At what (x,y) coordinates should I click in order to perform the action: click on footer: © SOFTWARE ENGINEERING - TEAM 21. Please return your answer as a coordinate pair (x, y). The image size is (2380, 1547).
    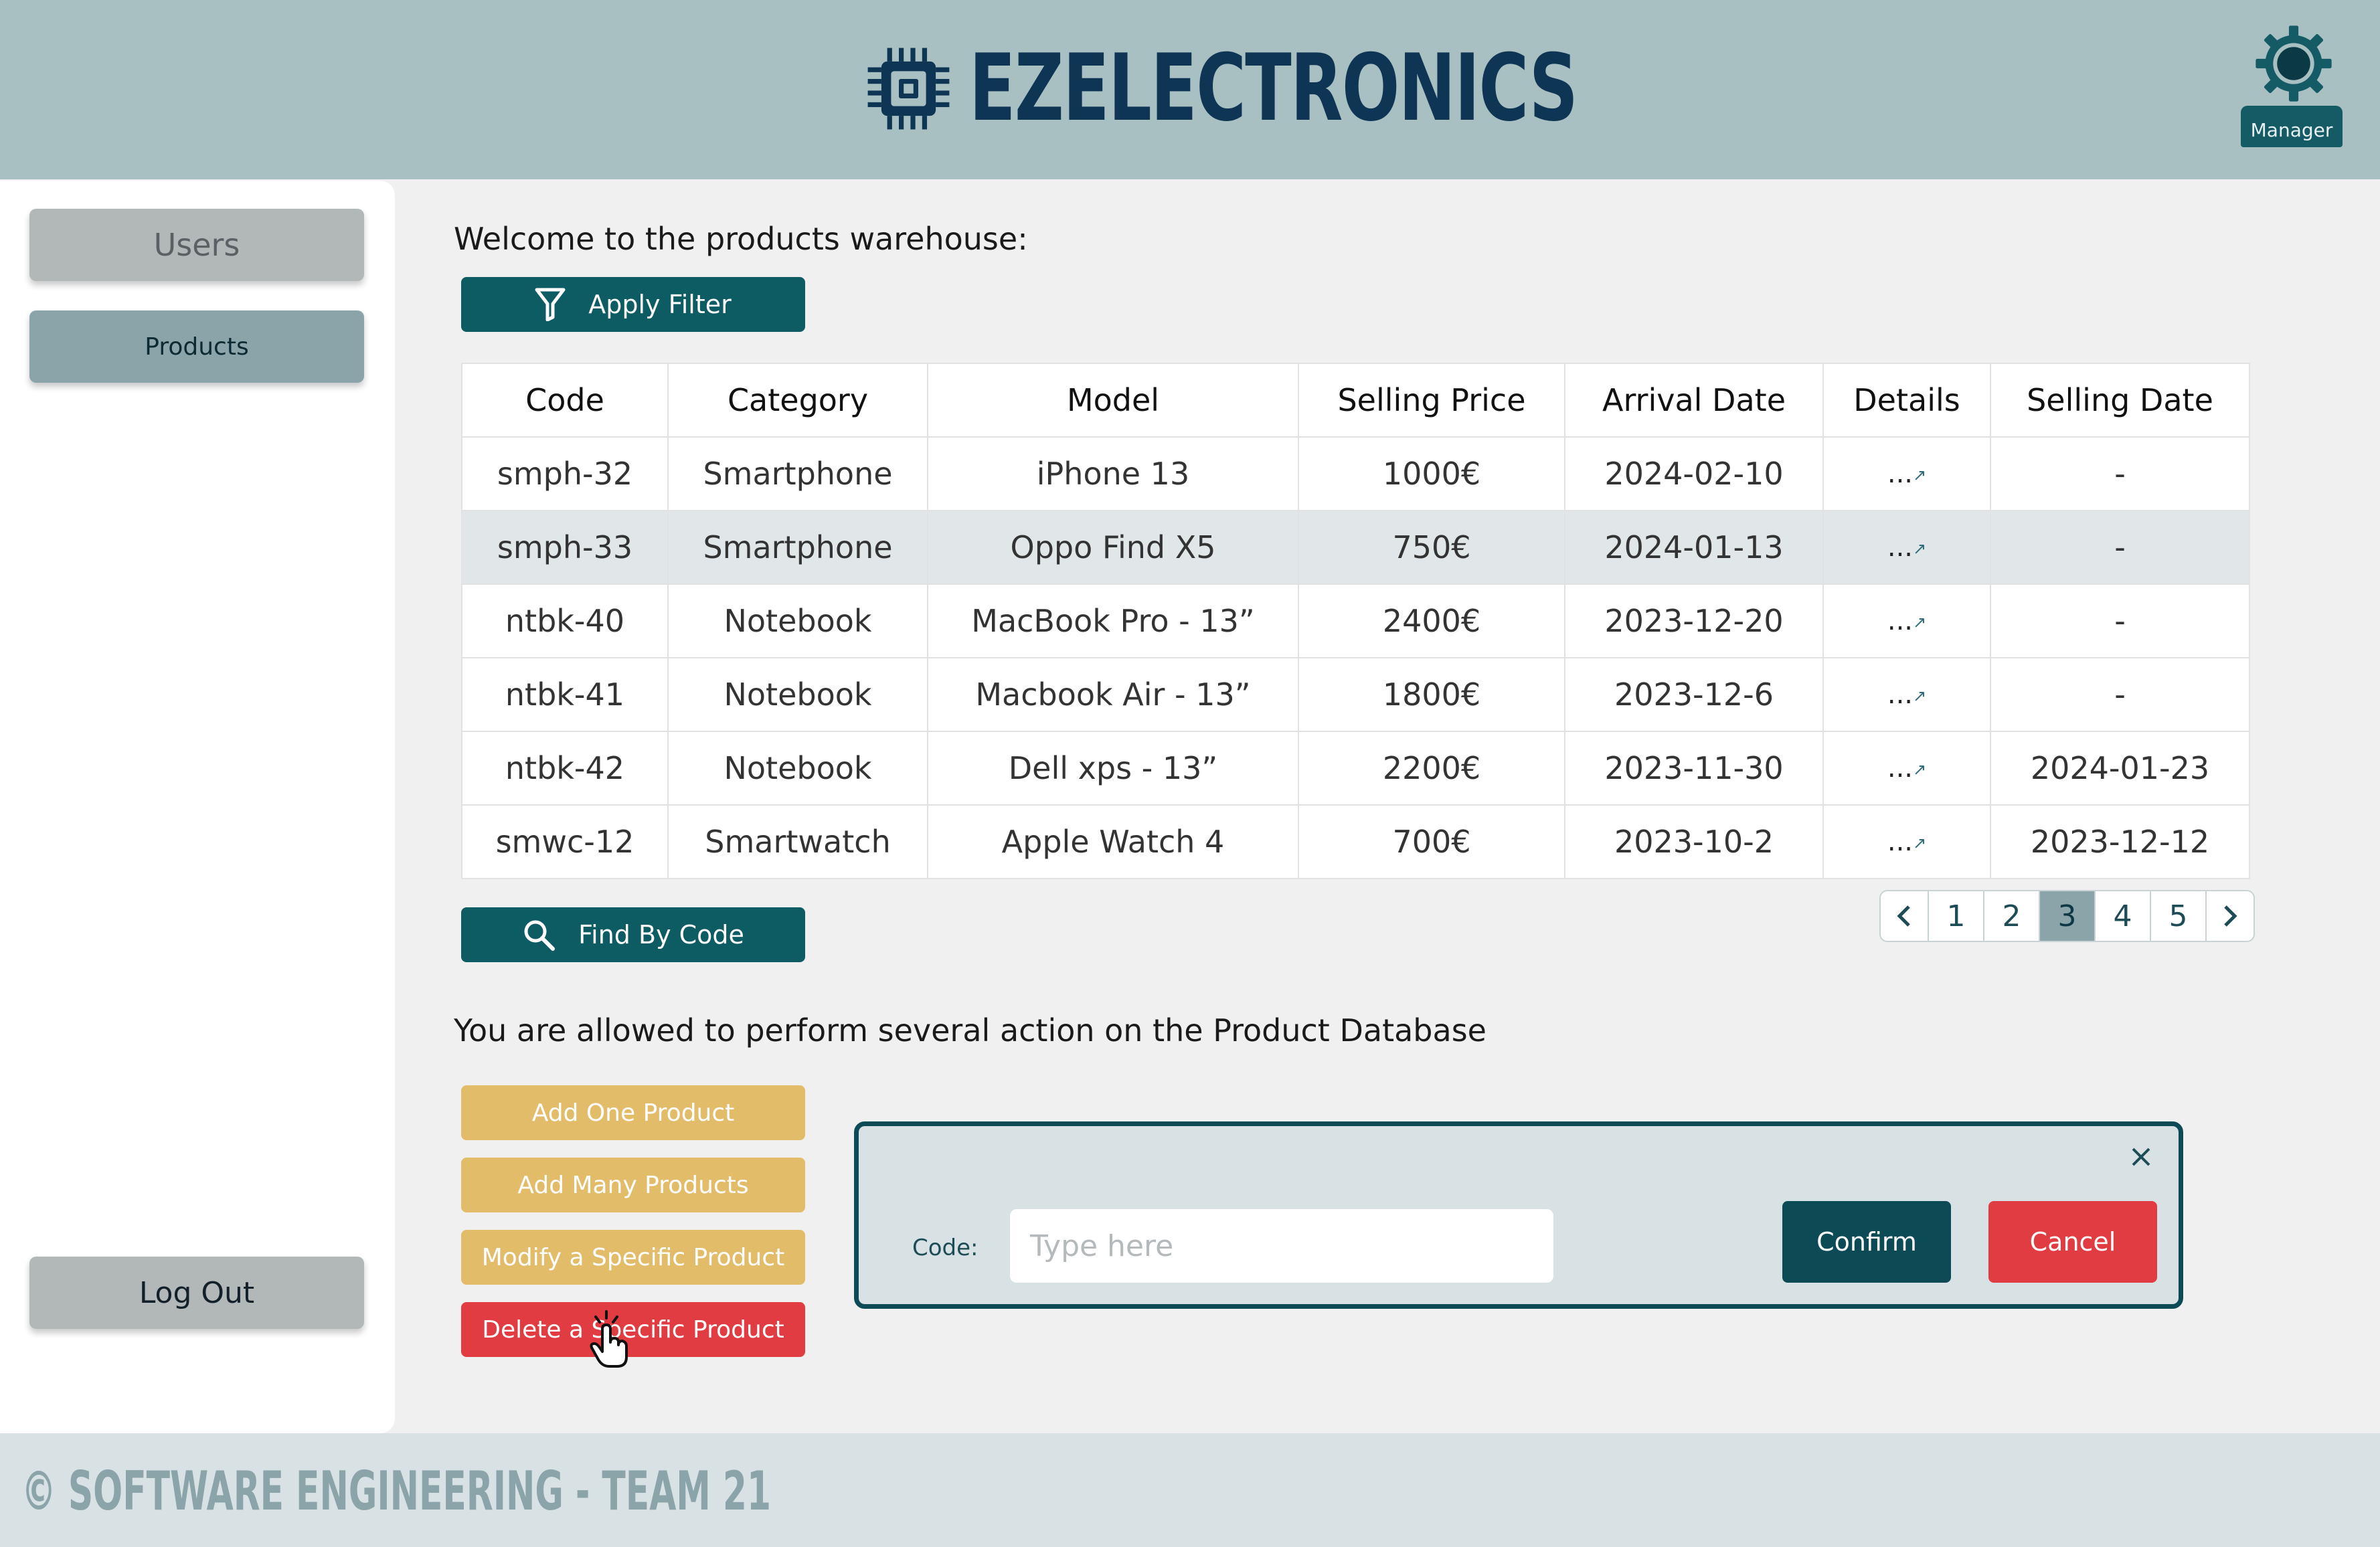
    Looking at the image, I should click on (1190, 1490).